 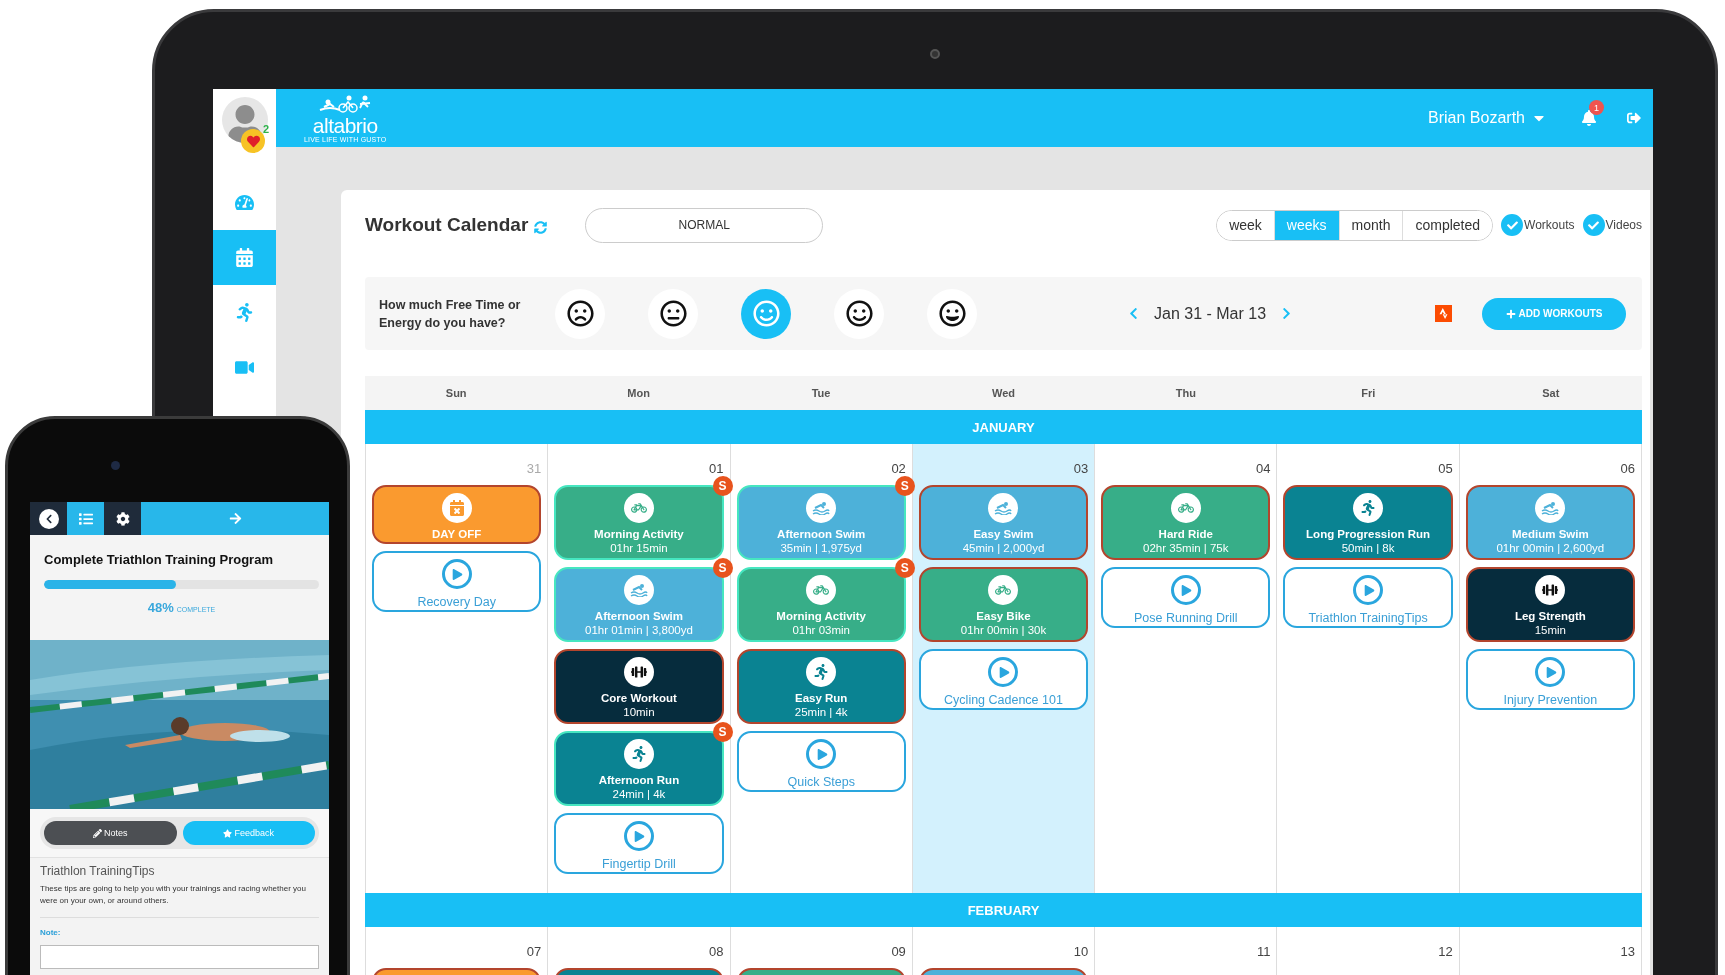 What do you see at coordinates (1185, 393) in the screenshot?
I see `weekday-label: Thu` at bounding box center [1185, 393].